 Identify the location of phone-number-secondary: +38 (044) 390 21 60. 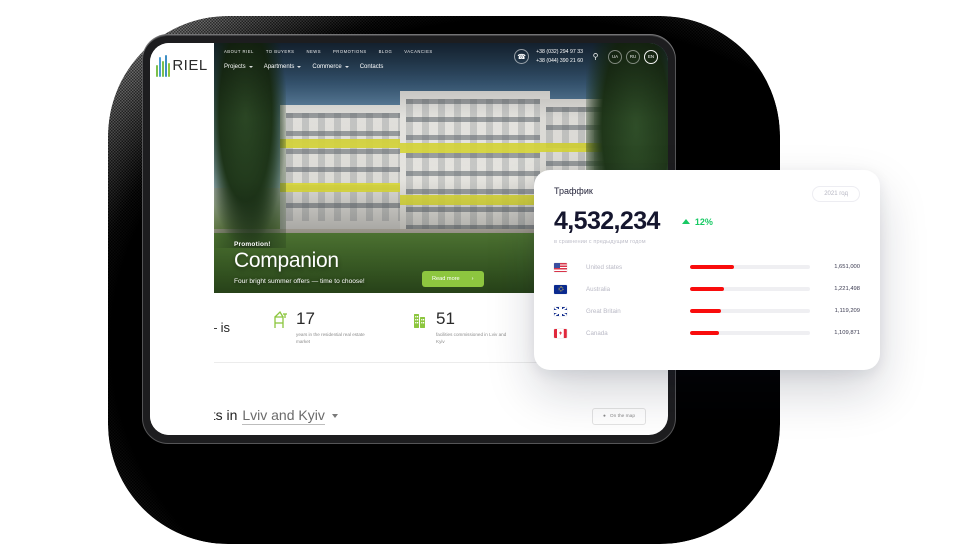
(559, 61).